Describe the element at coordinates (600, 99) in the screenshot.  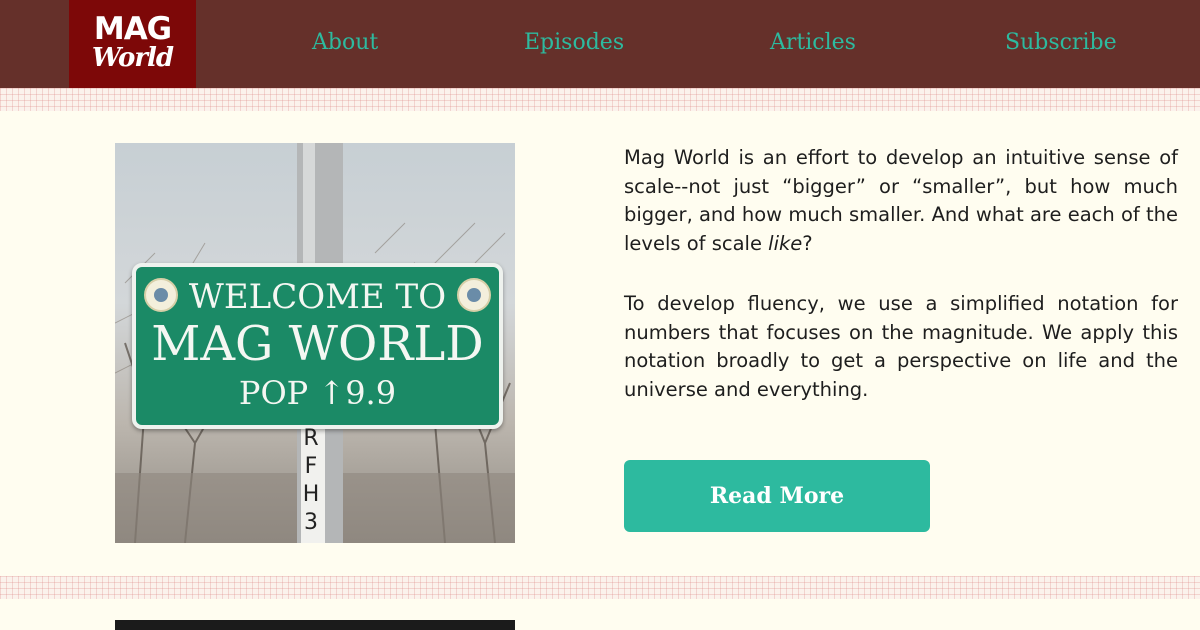
I see `grid-divider-top` at that location.